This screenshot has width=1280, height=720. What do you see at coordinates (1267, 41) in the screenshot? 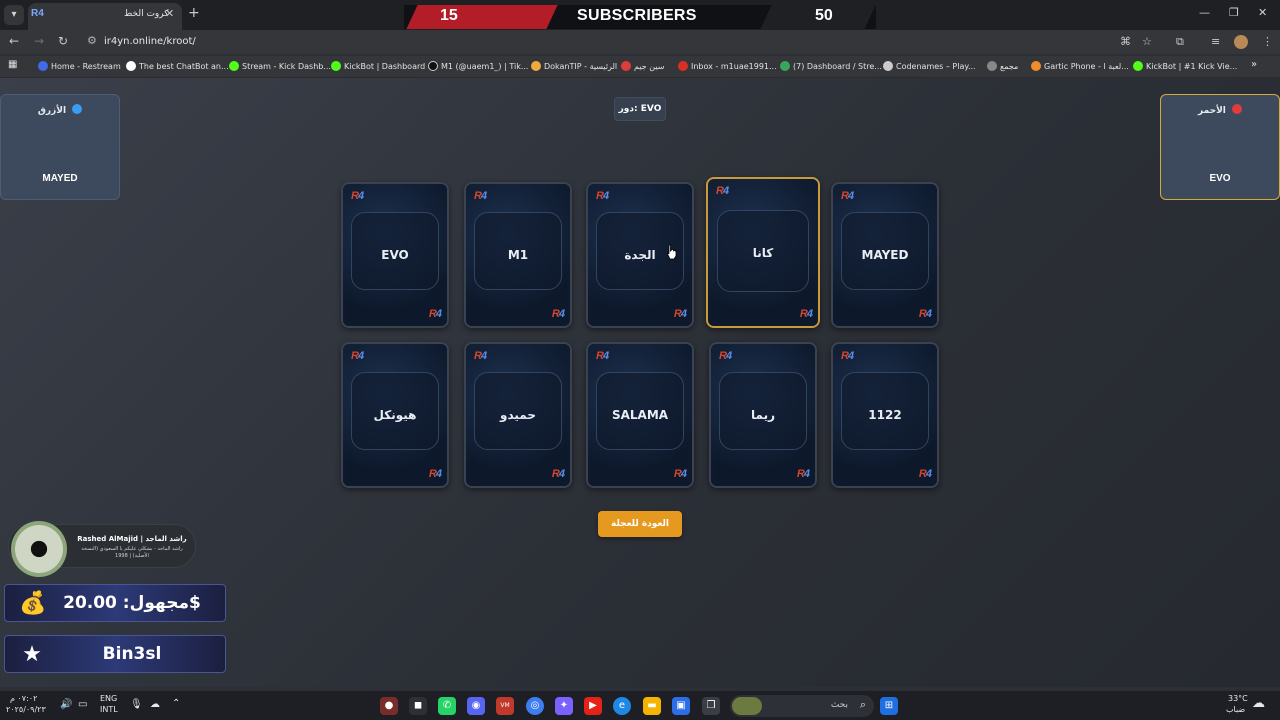
I see `more-menu-icon: ⋮` at bounding box center [1267, 41].